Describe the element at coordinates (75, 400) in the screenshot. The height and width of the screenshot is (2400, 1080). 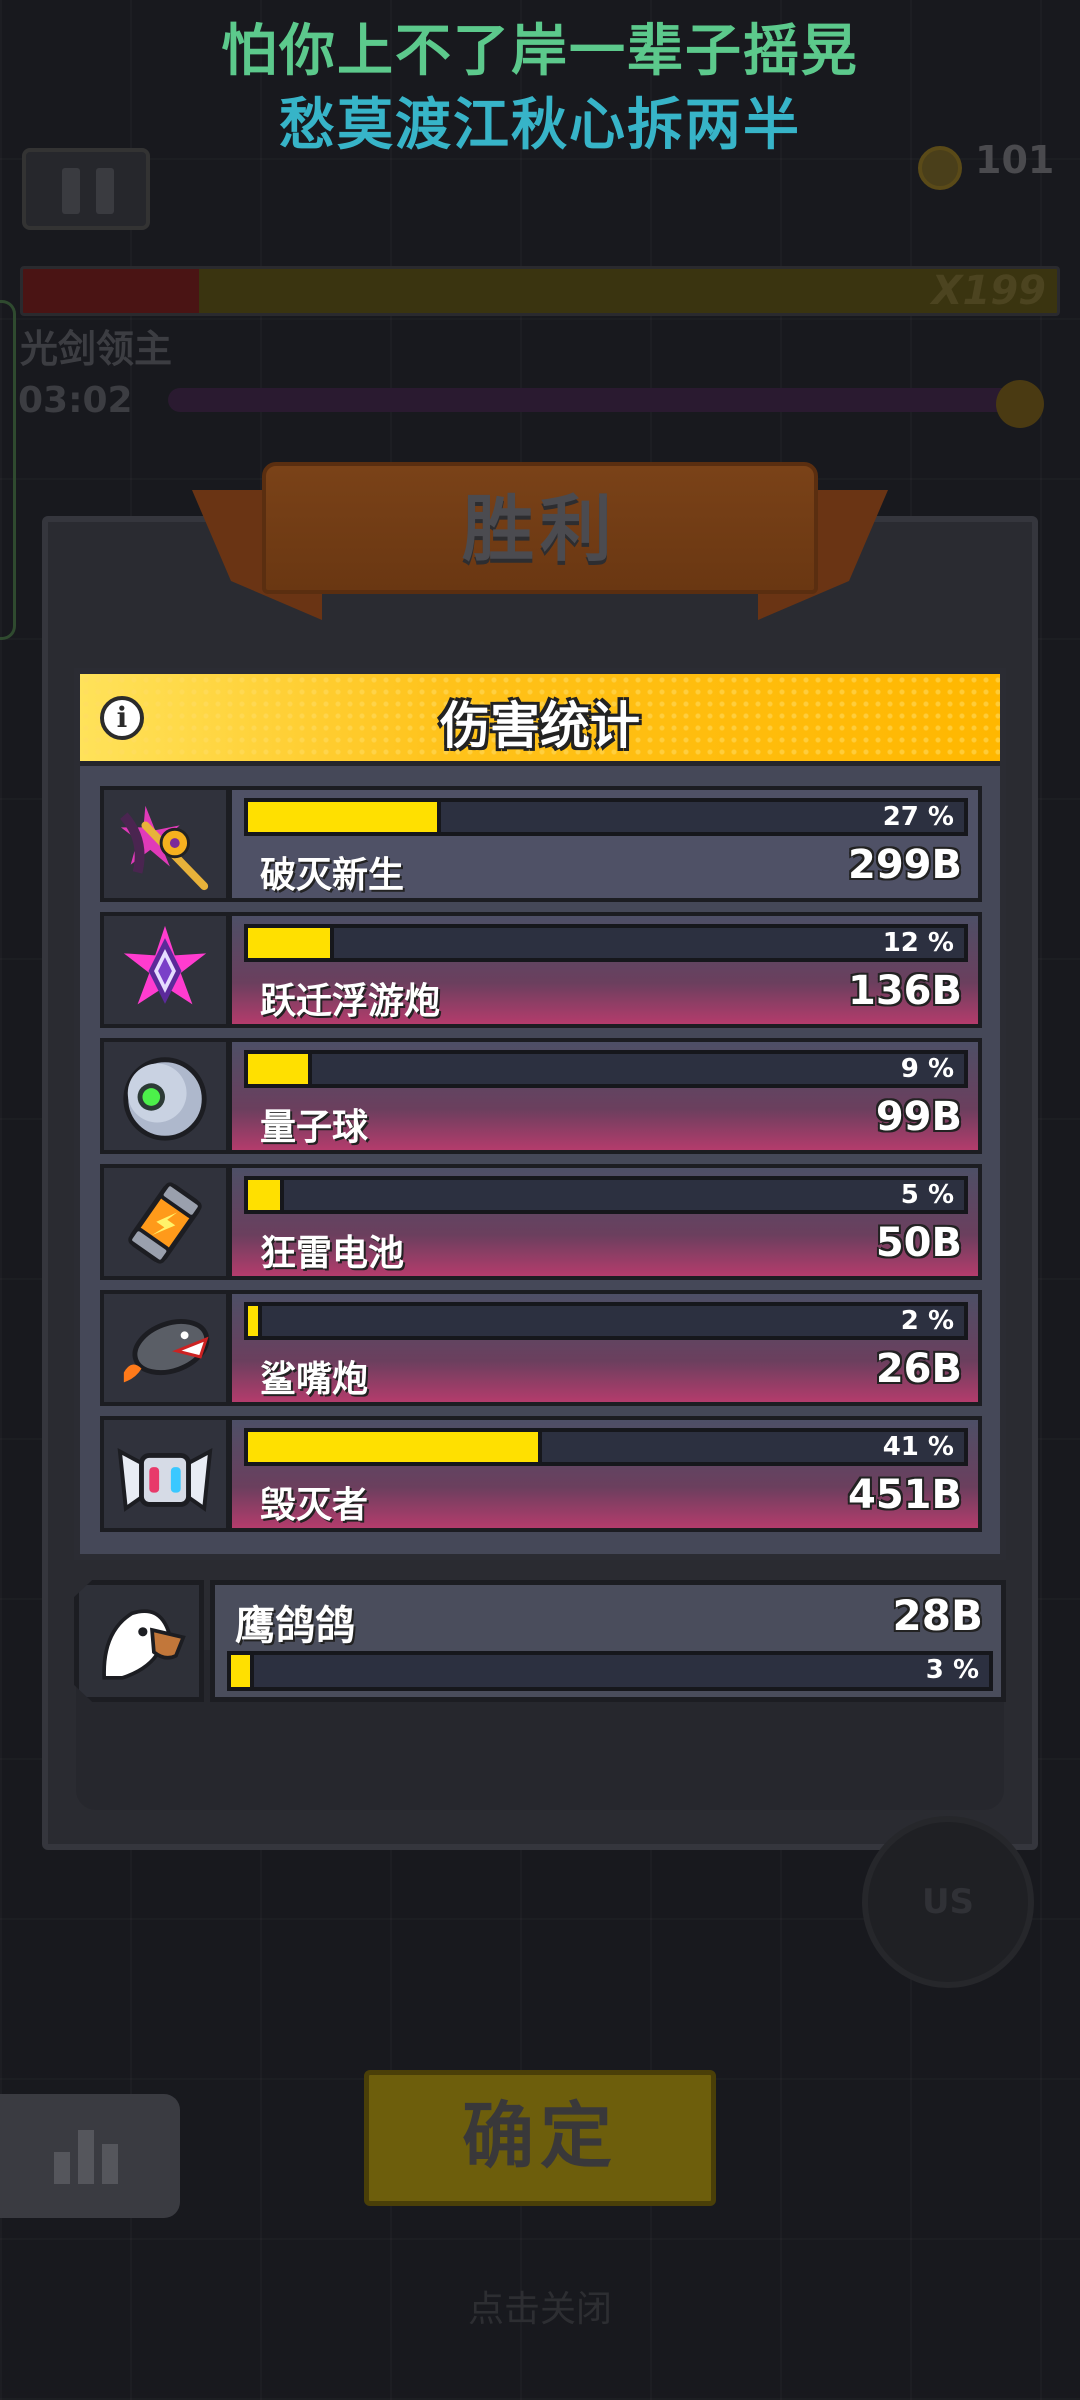
I see `stage-timer: 03:02` at that location.